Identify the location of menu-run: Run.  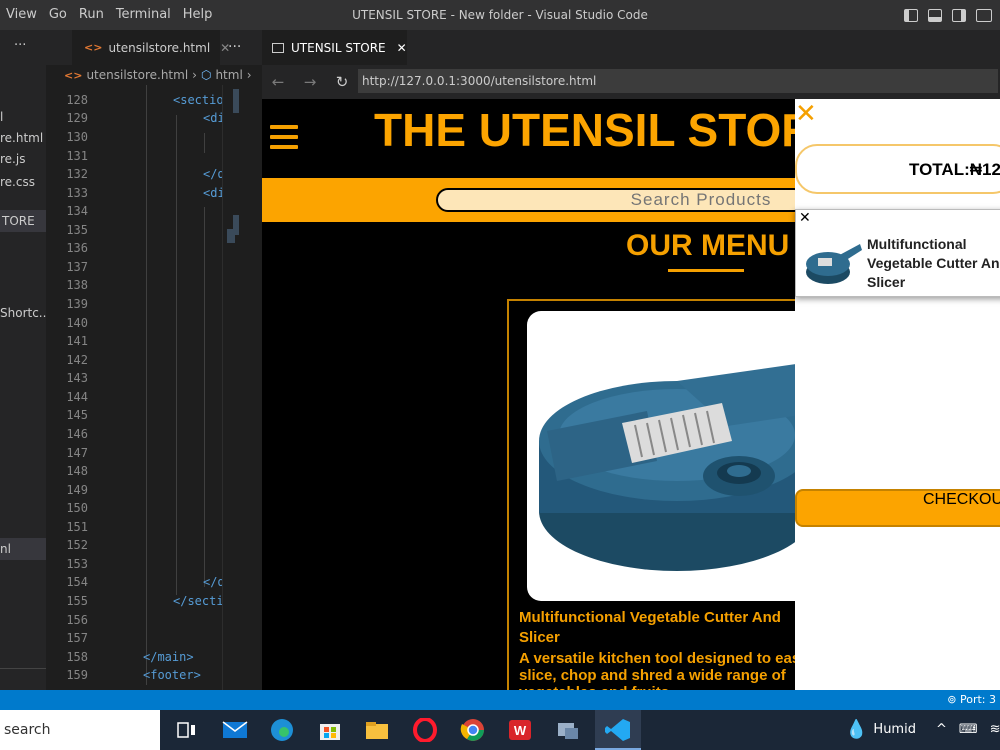
(91, 15).